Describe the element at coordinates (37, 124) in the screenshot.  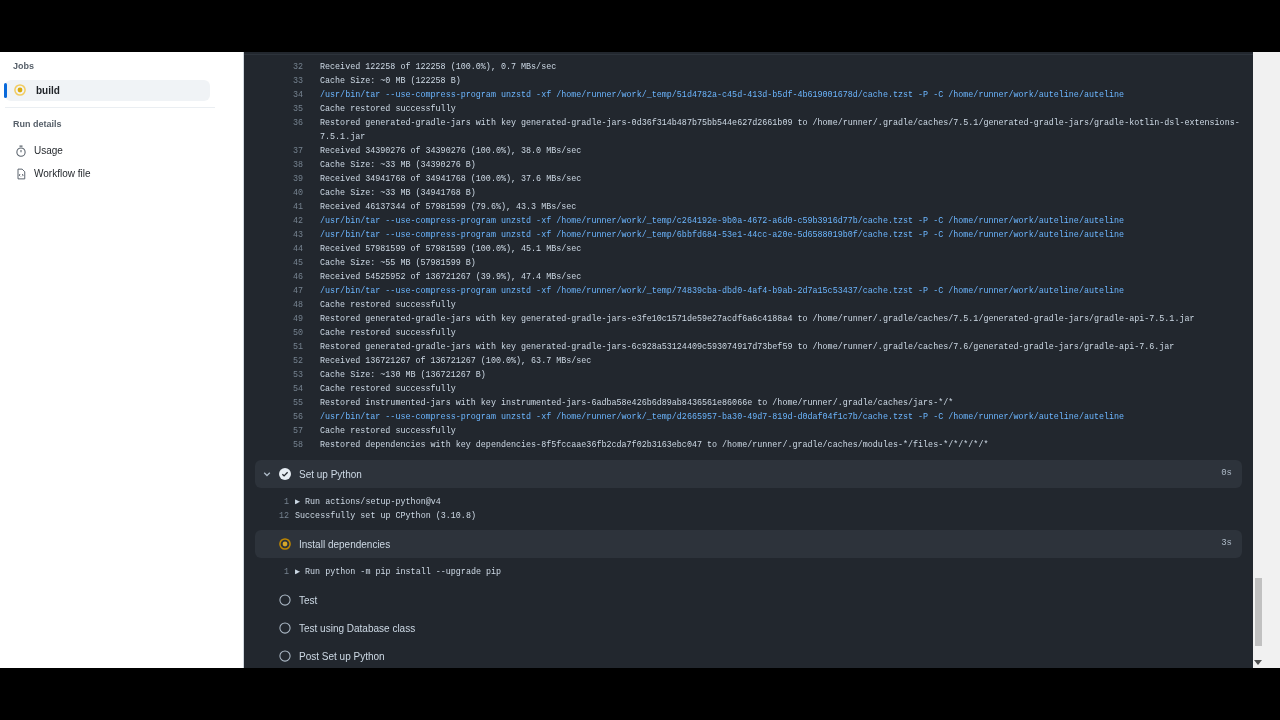
I see `section-heading: Run details` at that location.